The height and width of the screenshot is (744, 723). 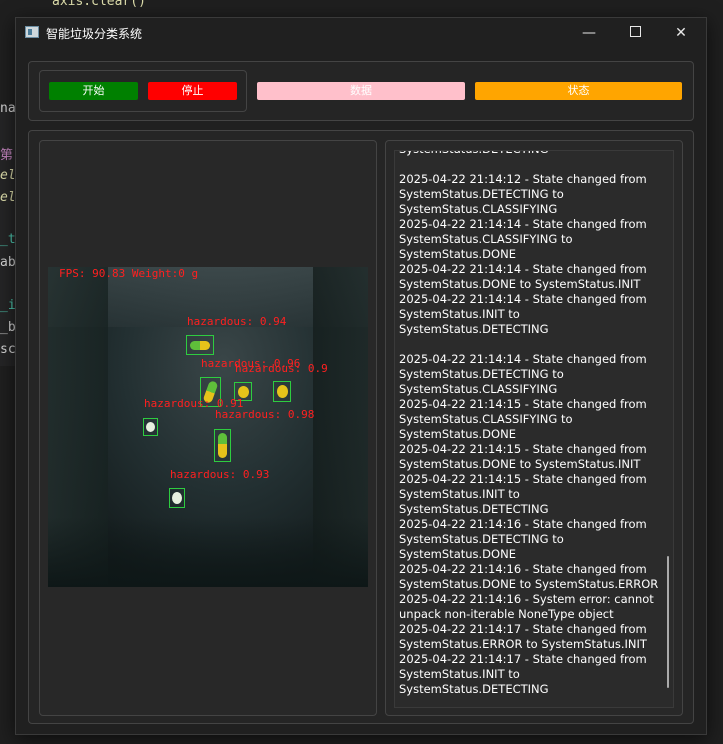 I want to click on minimize-icon: —, so click(x=589, y=33).